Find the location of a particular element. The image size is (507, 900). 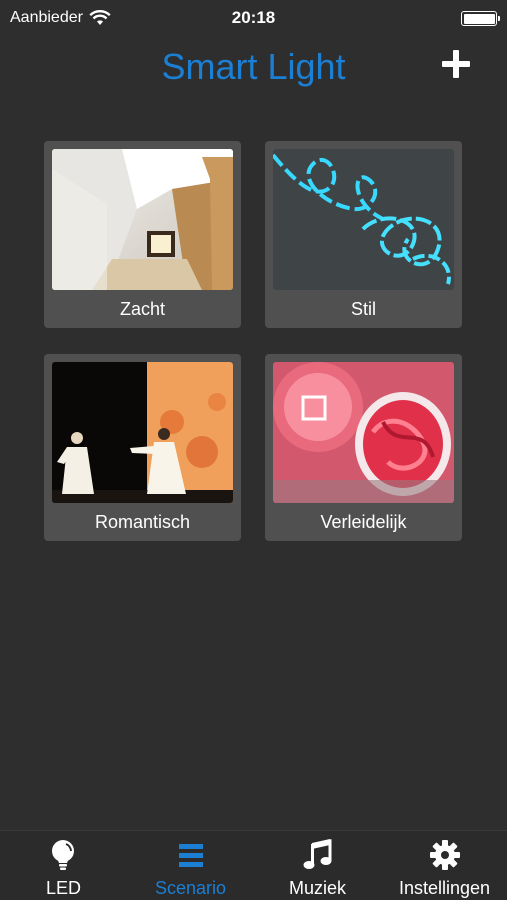

page-title: Smart Light is located at coordinates (253, 66).